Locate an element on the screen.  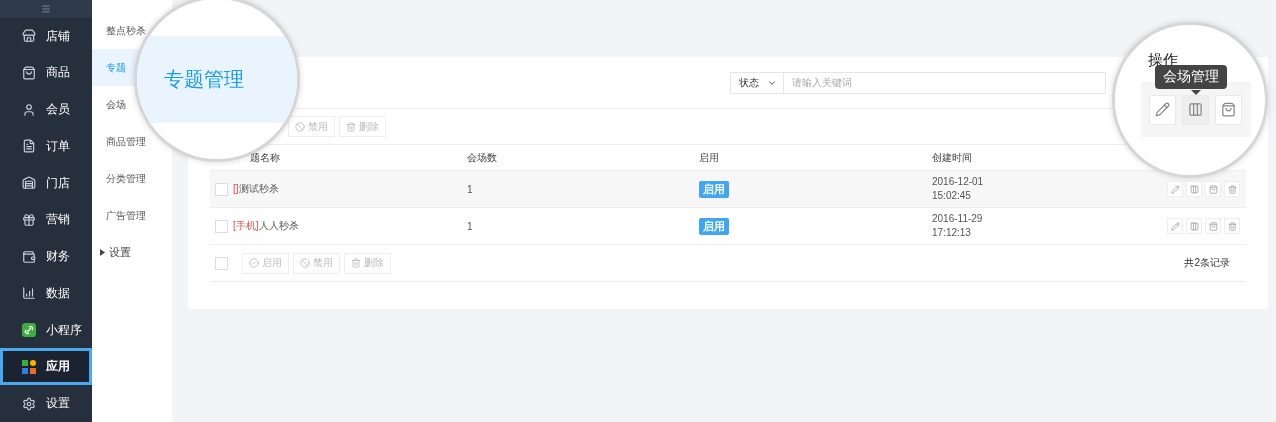
sidebar-label: 订单 is located at coordinates (58, 146).